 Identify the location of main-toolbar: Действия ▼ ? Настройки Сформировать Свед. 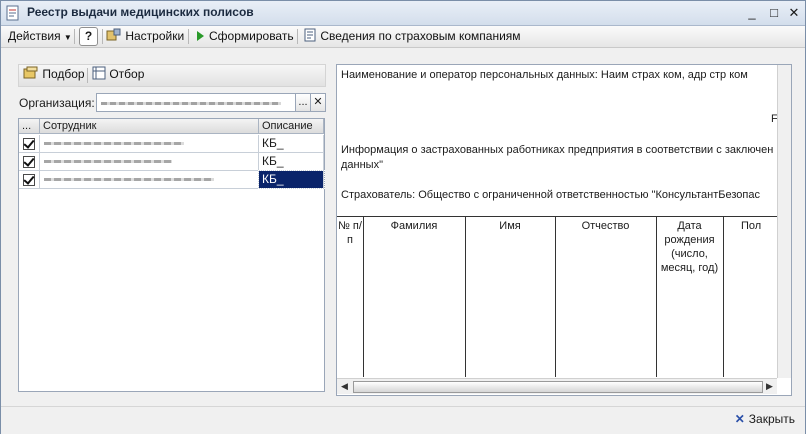
(403, 37).